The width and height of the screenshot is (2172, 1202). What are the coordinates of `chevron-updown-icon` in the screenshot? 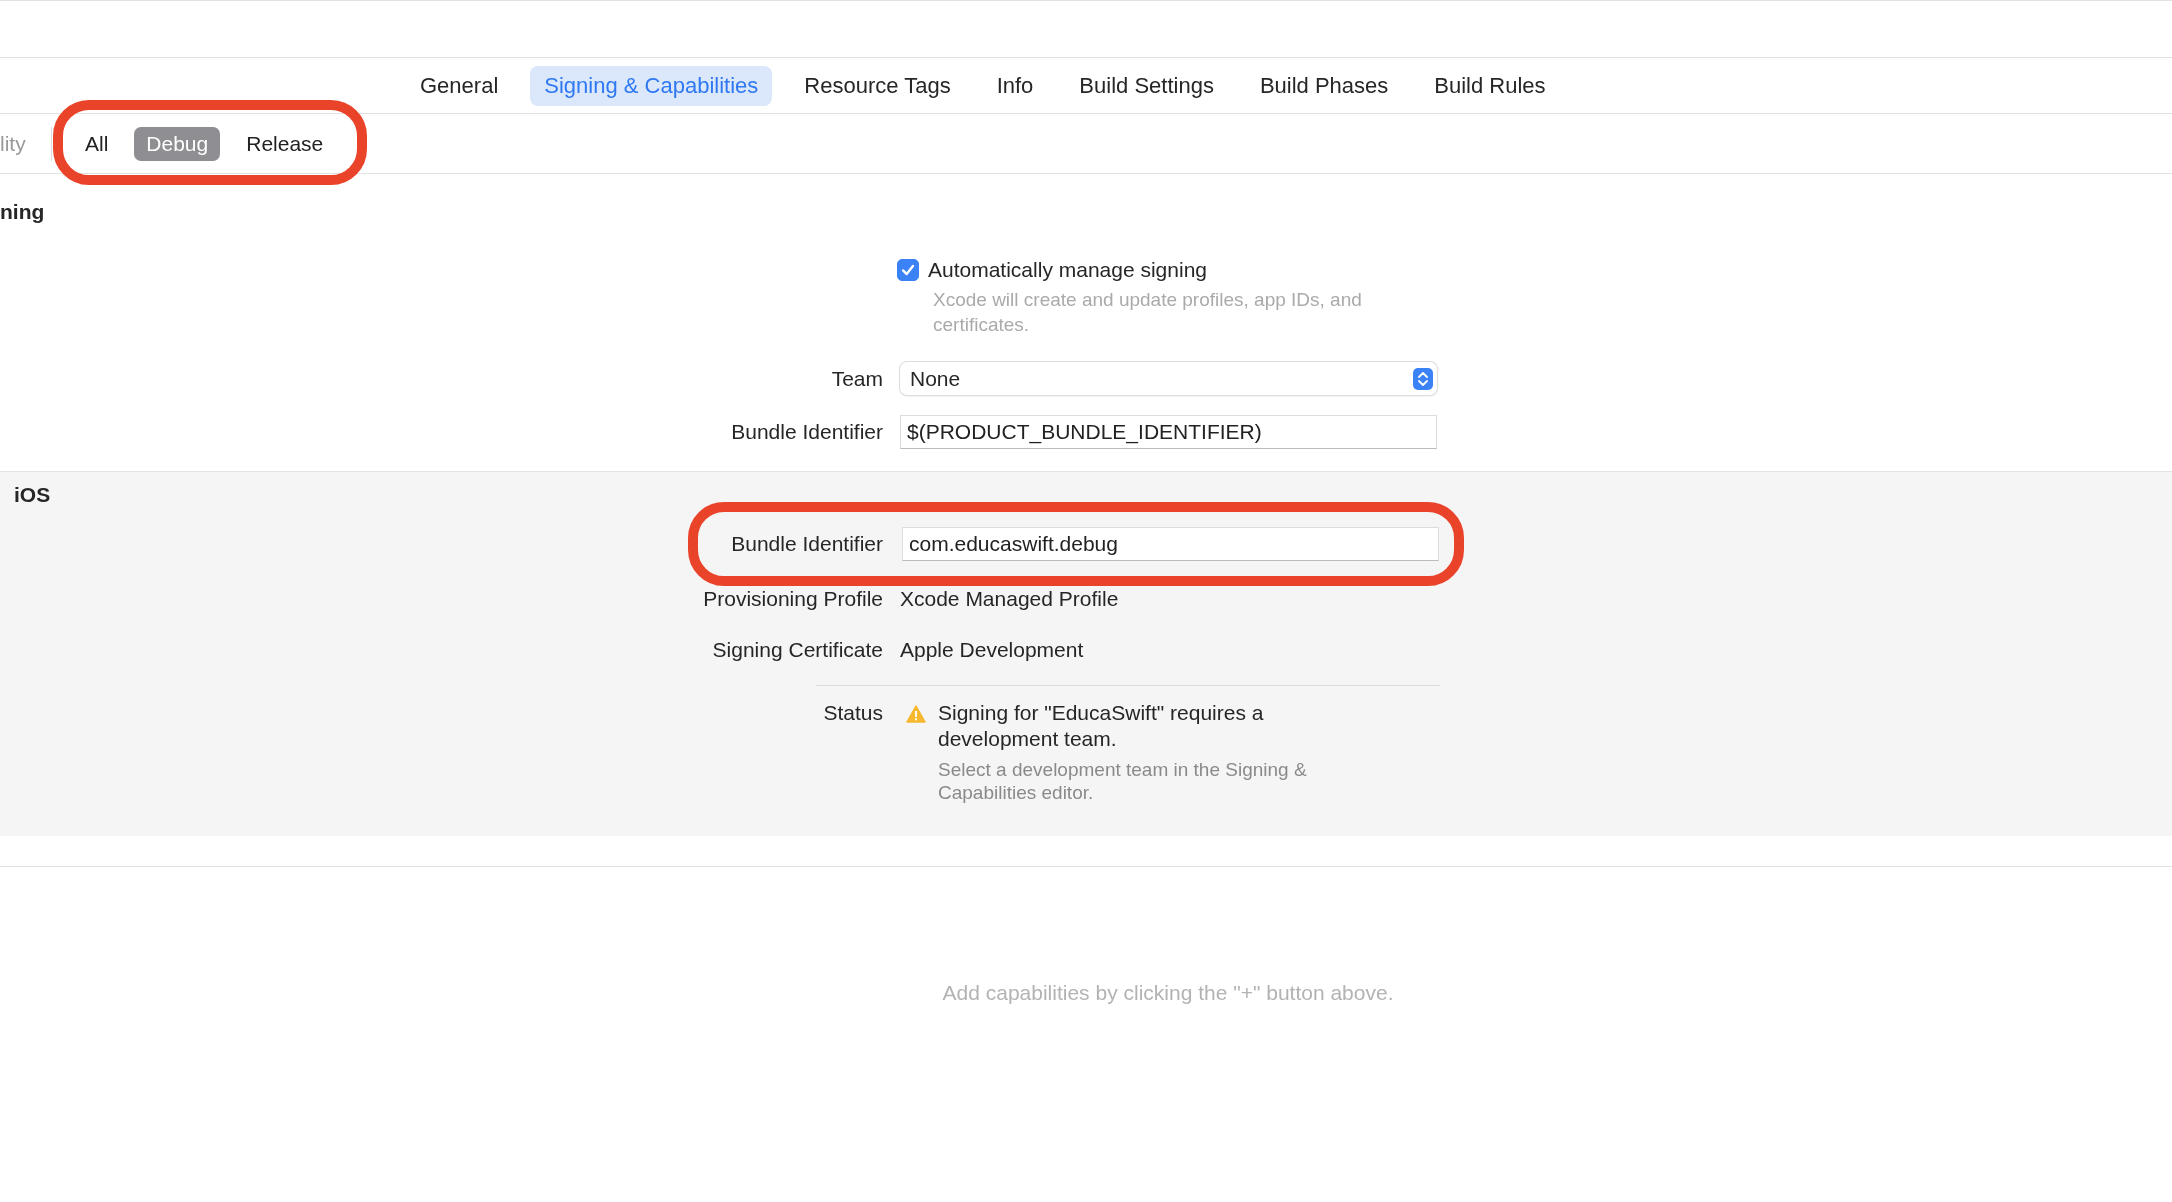 It's located at (1423, 378).